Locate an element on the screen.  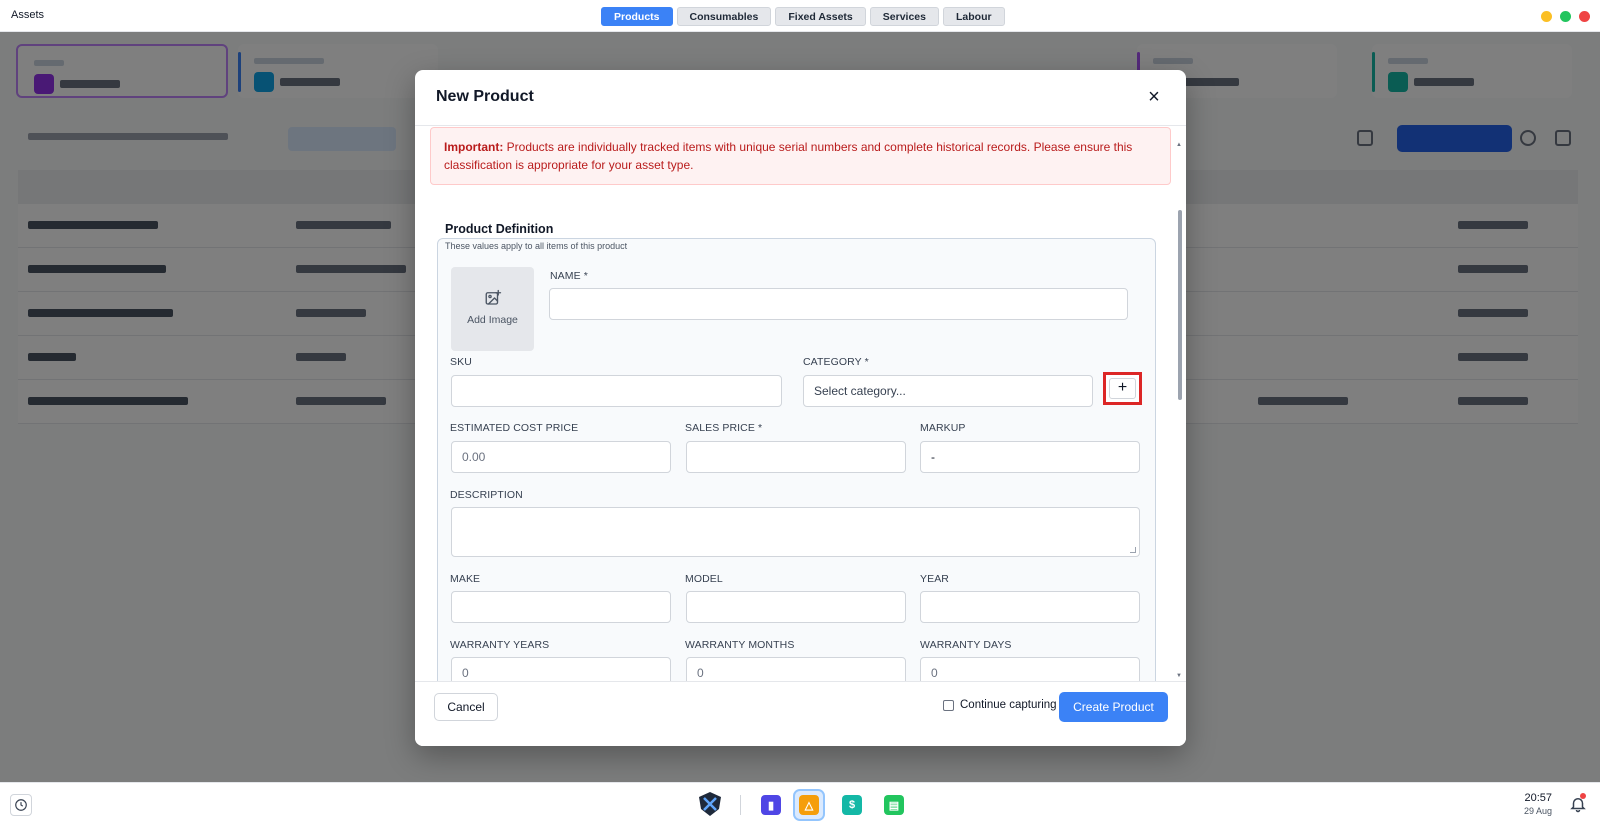
clipboard-app-icon: ▤ is located at coordinates (894, 805).